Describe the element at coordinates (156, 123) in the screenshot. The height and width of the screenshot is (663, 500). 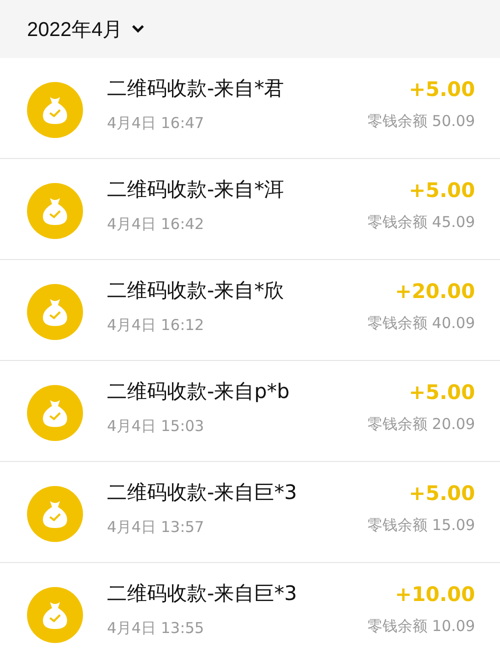
I see `transaction-time: 4月4日 16:47` at that location.